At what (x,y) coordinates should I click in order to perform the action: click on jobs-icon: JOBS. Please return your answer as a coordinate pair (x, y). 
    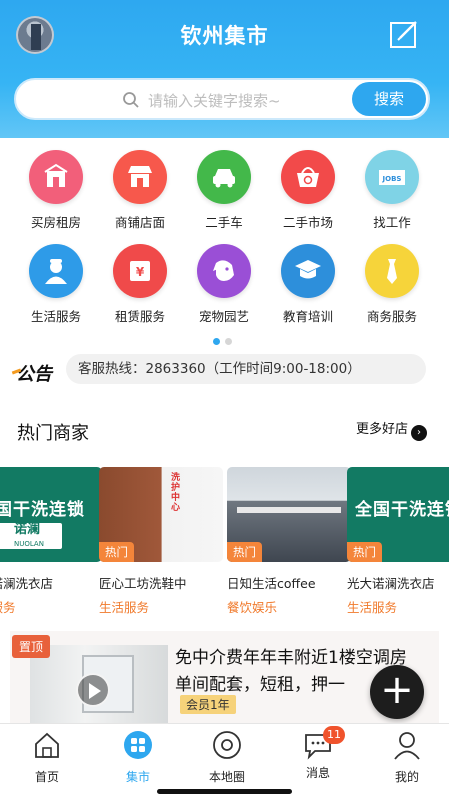
    Looking at the image, I should click on (392, 177).